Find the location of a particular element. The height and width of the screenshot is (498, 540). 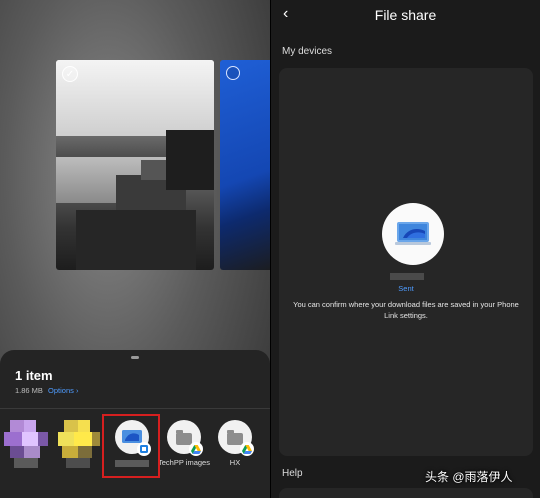

check-glyph: ✓ is located at coordinates (70, 74).